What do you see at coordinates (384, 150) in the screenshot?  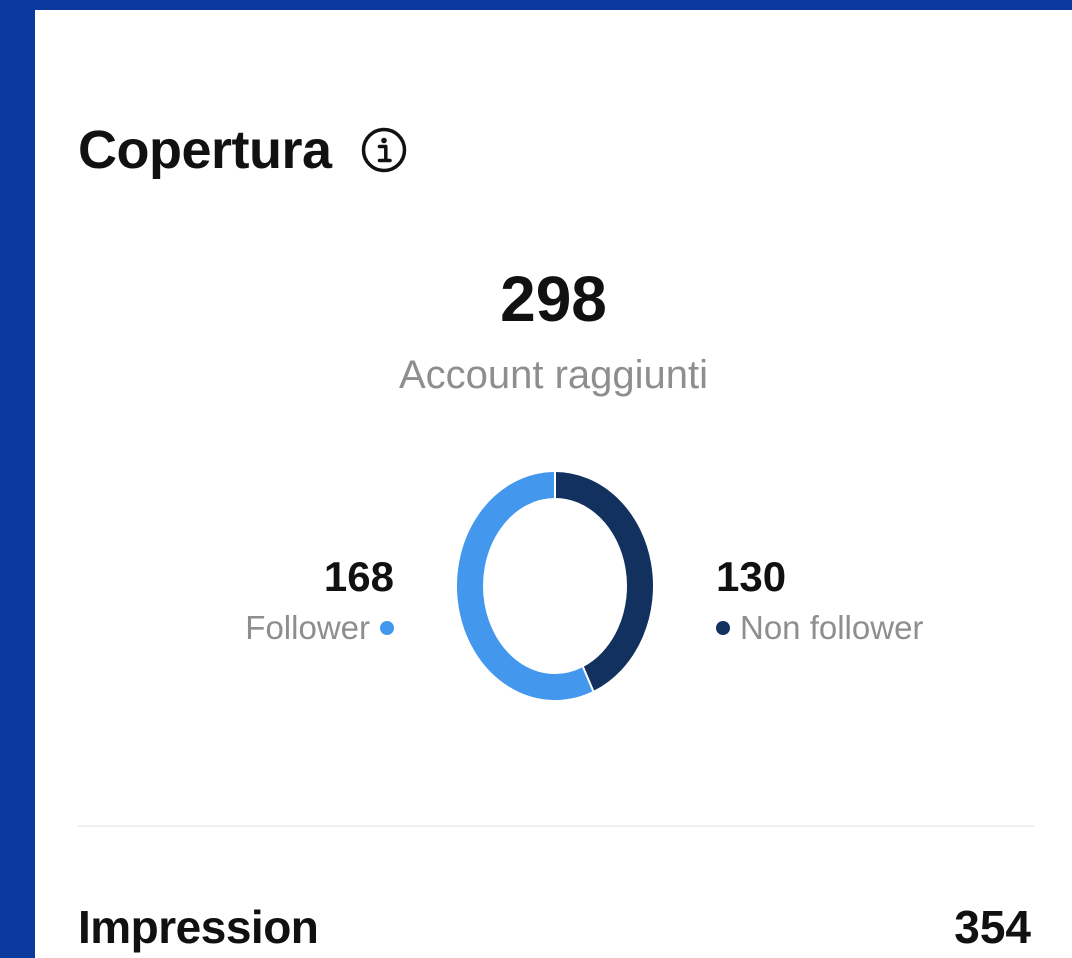 I see `info-icon` at bounding box center [384, 150].